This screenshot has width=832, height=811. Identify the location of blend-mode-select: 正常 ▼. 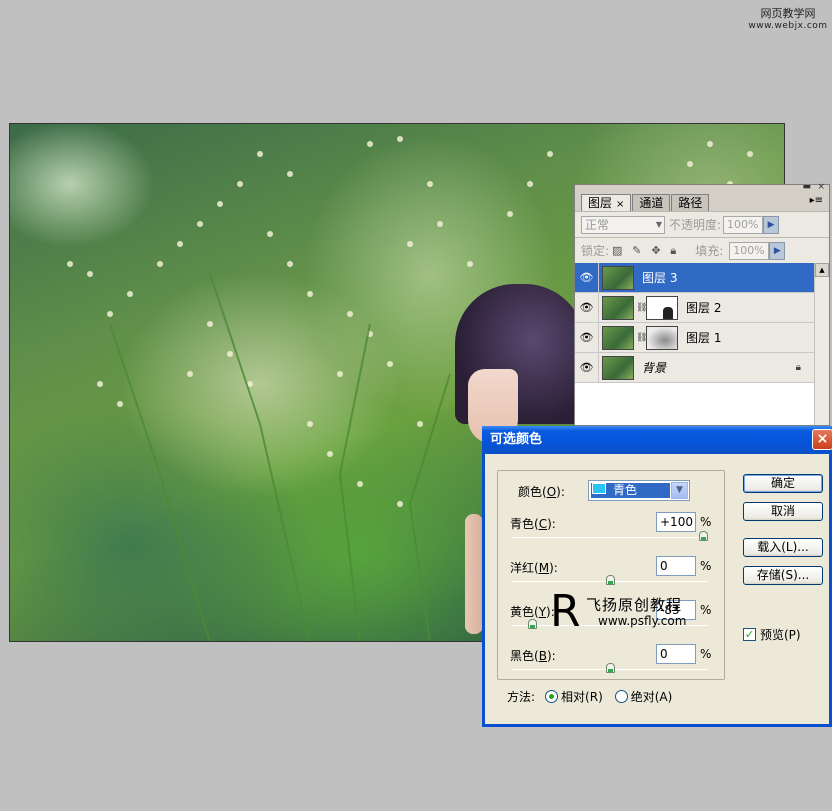
(623, 224).